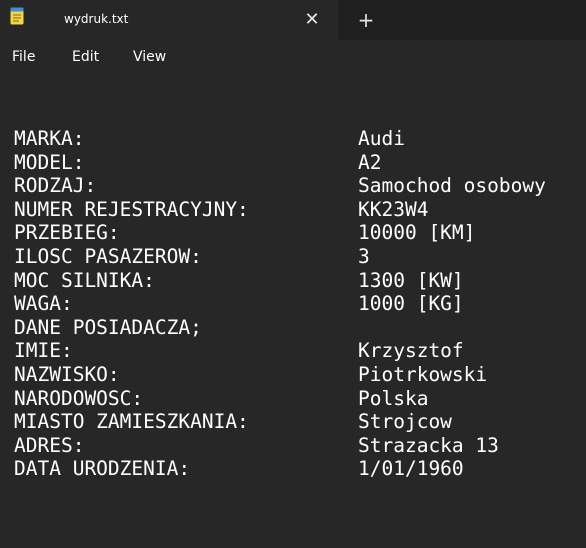 Image resolution: width=586 pixels, height=548 pixels. I want to click on field-value: Strazacka 13, so click(428, 445).